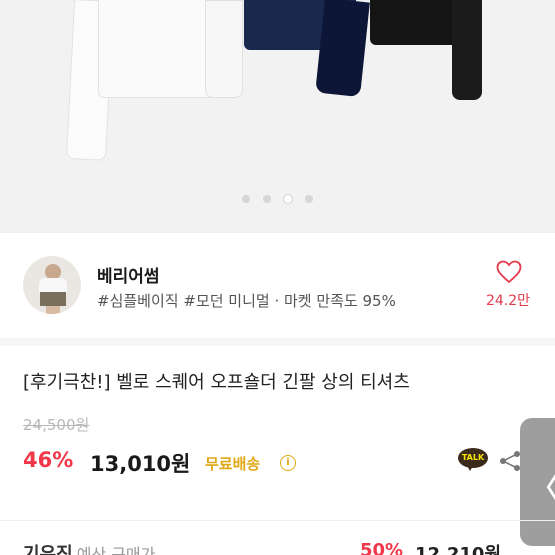 This screenshot has width=555, height=555. I want to click on side-panel-handle: 〈, so click(537, 482).